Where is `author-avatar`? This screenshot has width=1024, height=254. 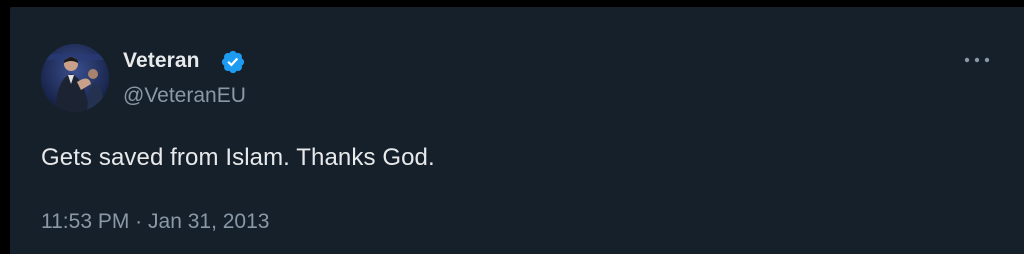
author-avatar is located at coordinates (75, 78).